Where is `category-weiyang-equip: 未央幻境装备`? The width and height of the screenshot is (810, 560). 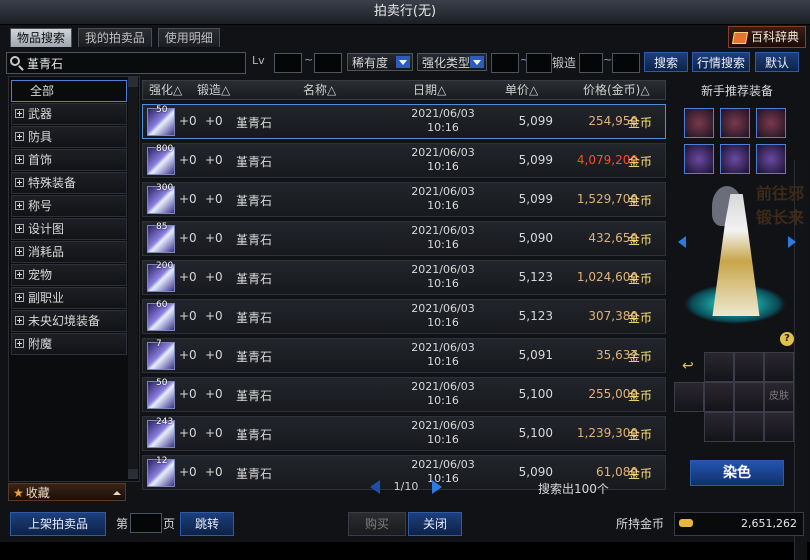 category-weiyang-equip: 未央幻境装备 is located at coordinates (69, 321).